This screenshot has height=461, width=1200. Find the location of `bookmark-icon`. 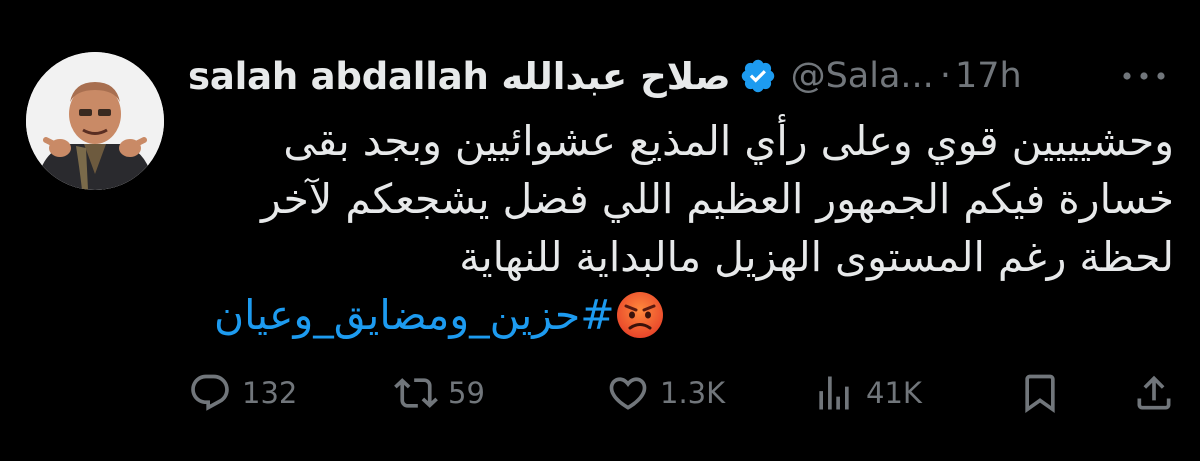

bookmark-icon is located at coordinates (1040, 394).